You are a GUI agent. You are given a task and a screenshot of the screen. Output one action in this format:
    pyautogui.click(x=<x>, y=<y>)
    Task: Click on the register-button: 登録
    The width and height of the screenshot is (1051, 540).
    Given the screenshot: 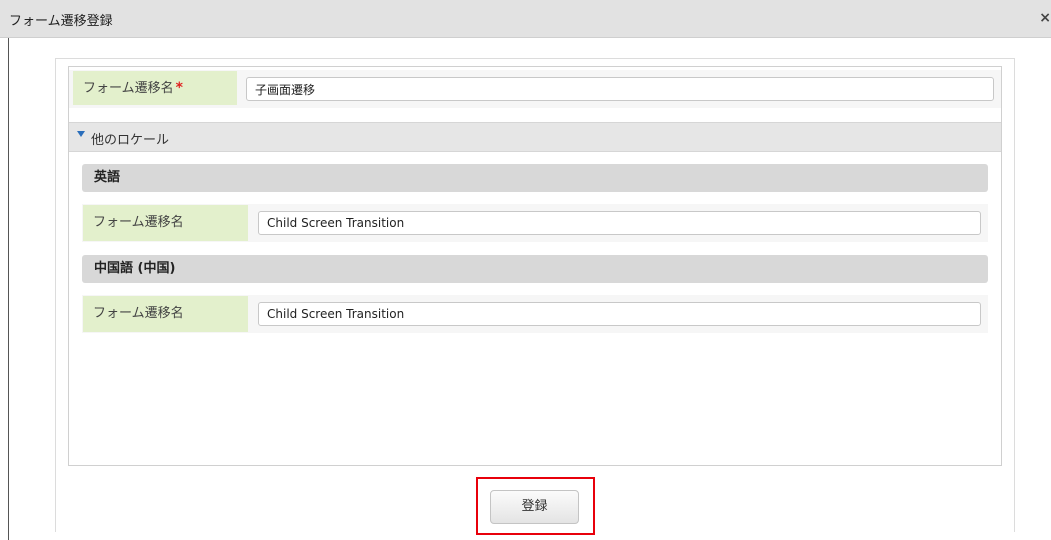 What is the action you would take?
    pyautogui.click(x=534, y=507)
    